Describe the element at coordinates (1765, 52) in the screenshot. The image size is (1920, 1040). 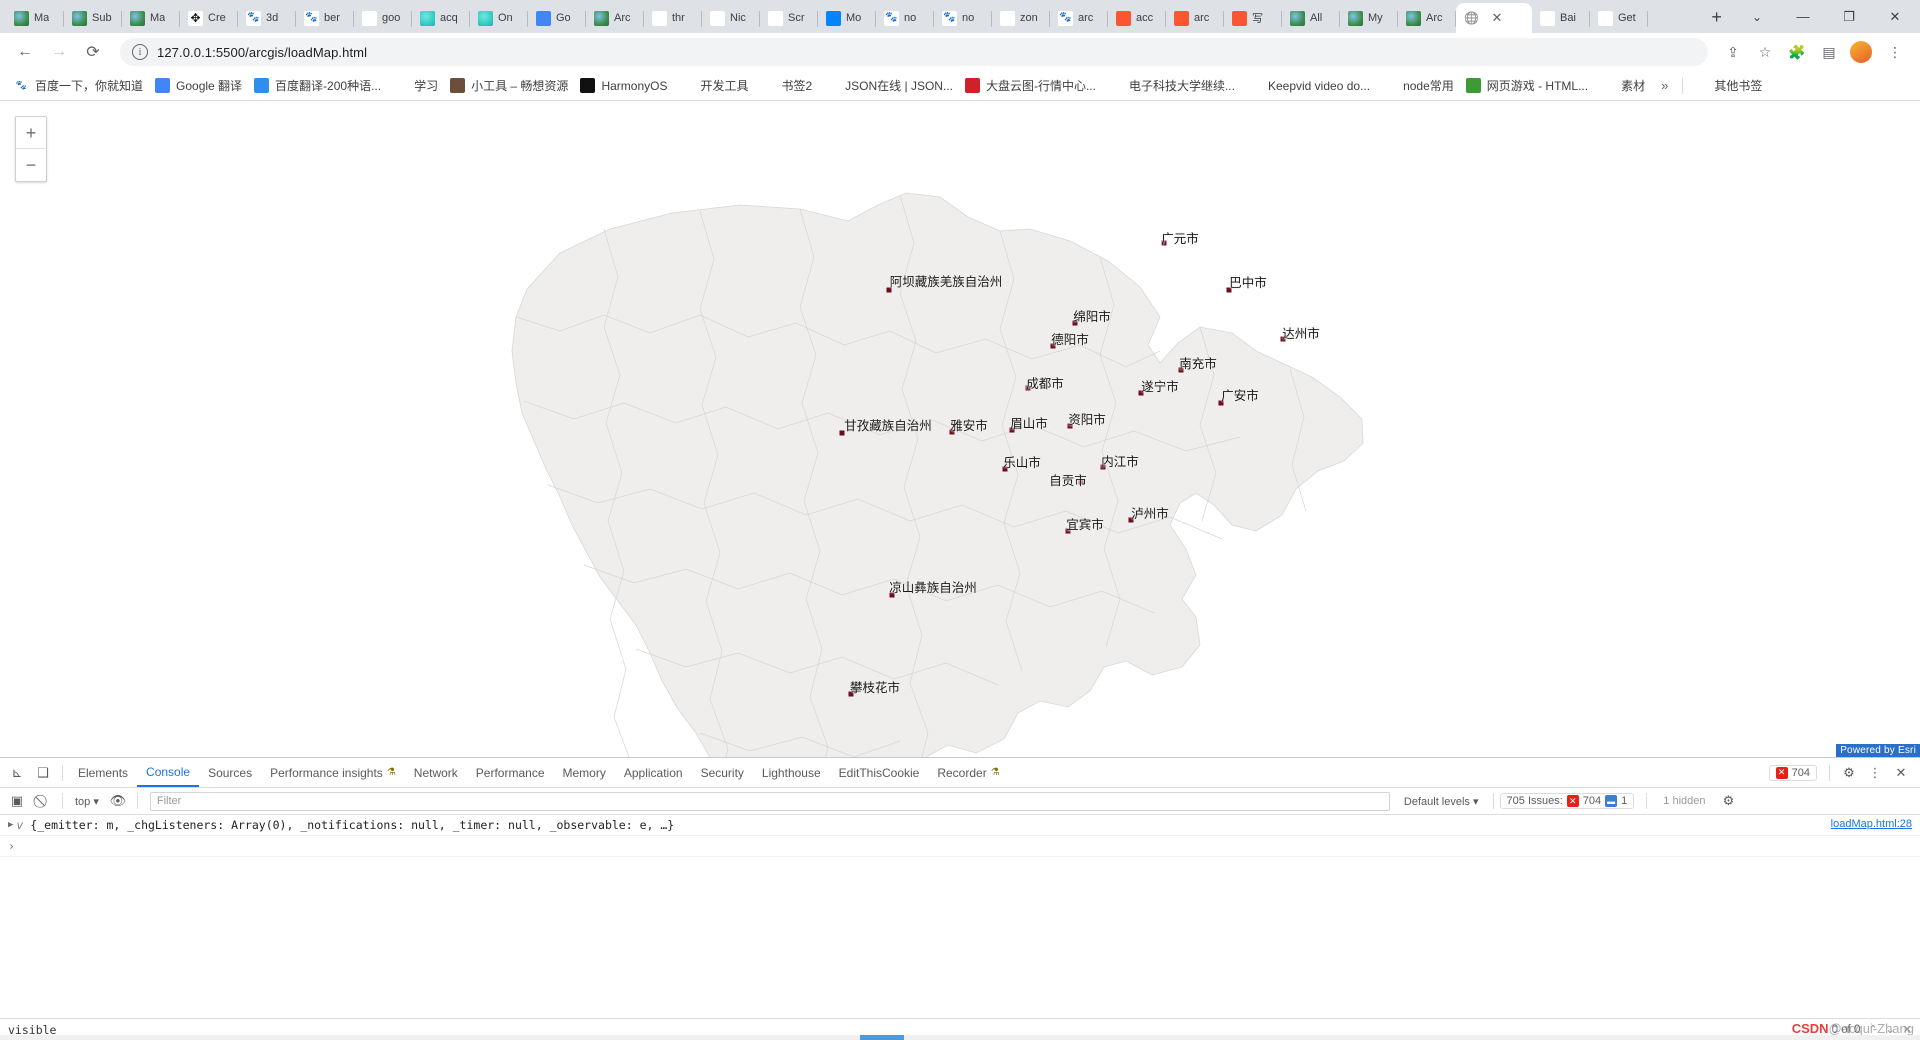
I see `bookmark-star-icon: ☆` at that location.